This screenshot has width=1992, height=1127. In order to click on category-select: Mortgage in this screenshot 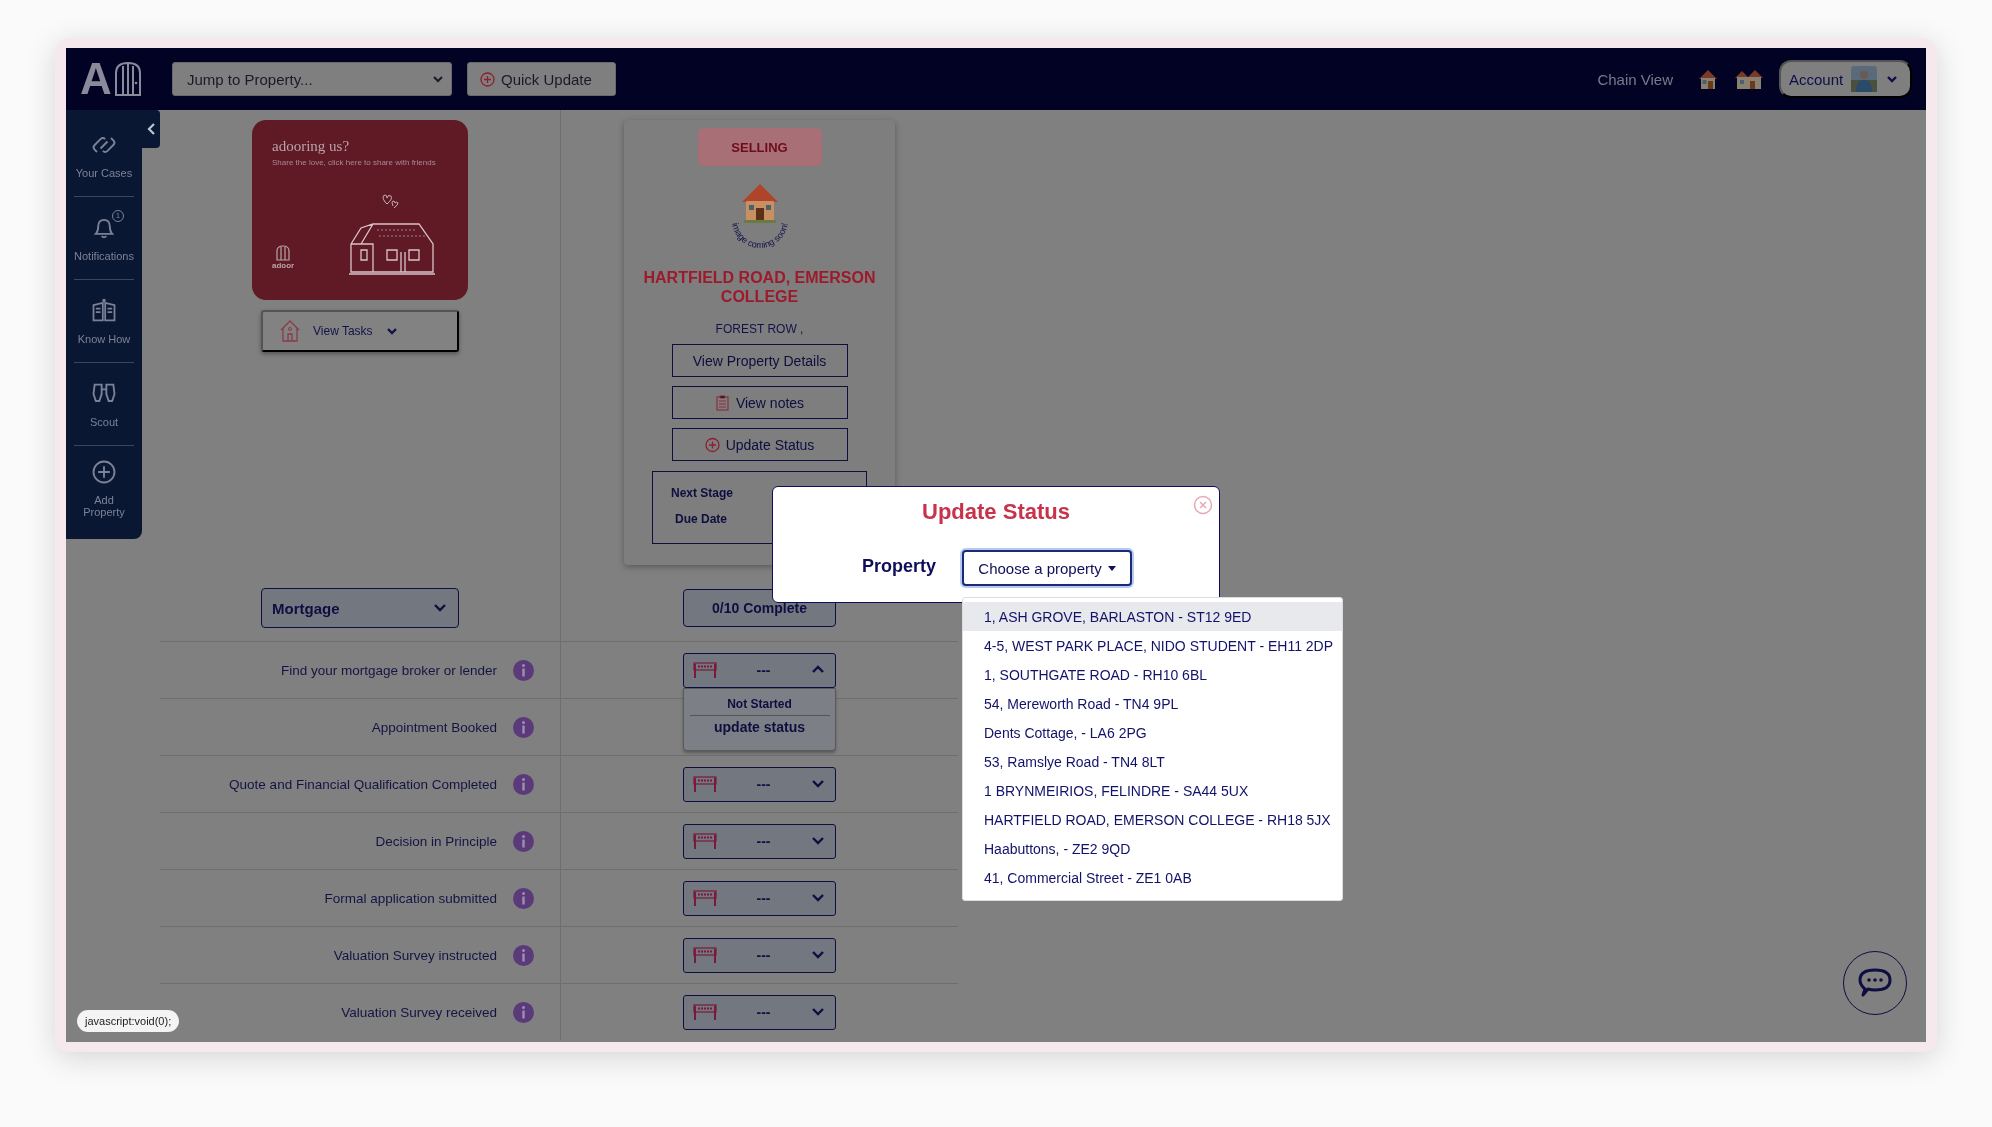, I will do `click(360, 608)`.